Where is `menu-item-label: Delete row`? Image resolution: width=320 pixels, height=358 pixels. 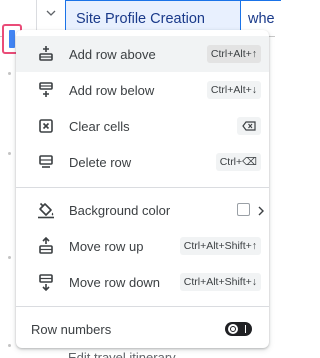
menu-item-label: Delete row is located at coordinates (100, 162).